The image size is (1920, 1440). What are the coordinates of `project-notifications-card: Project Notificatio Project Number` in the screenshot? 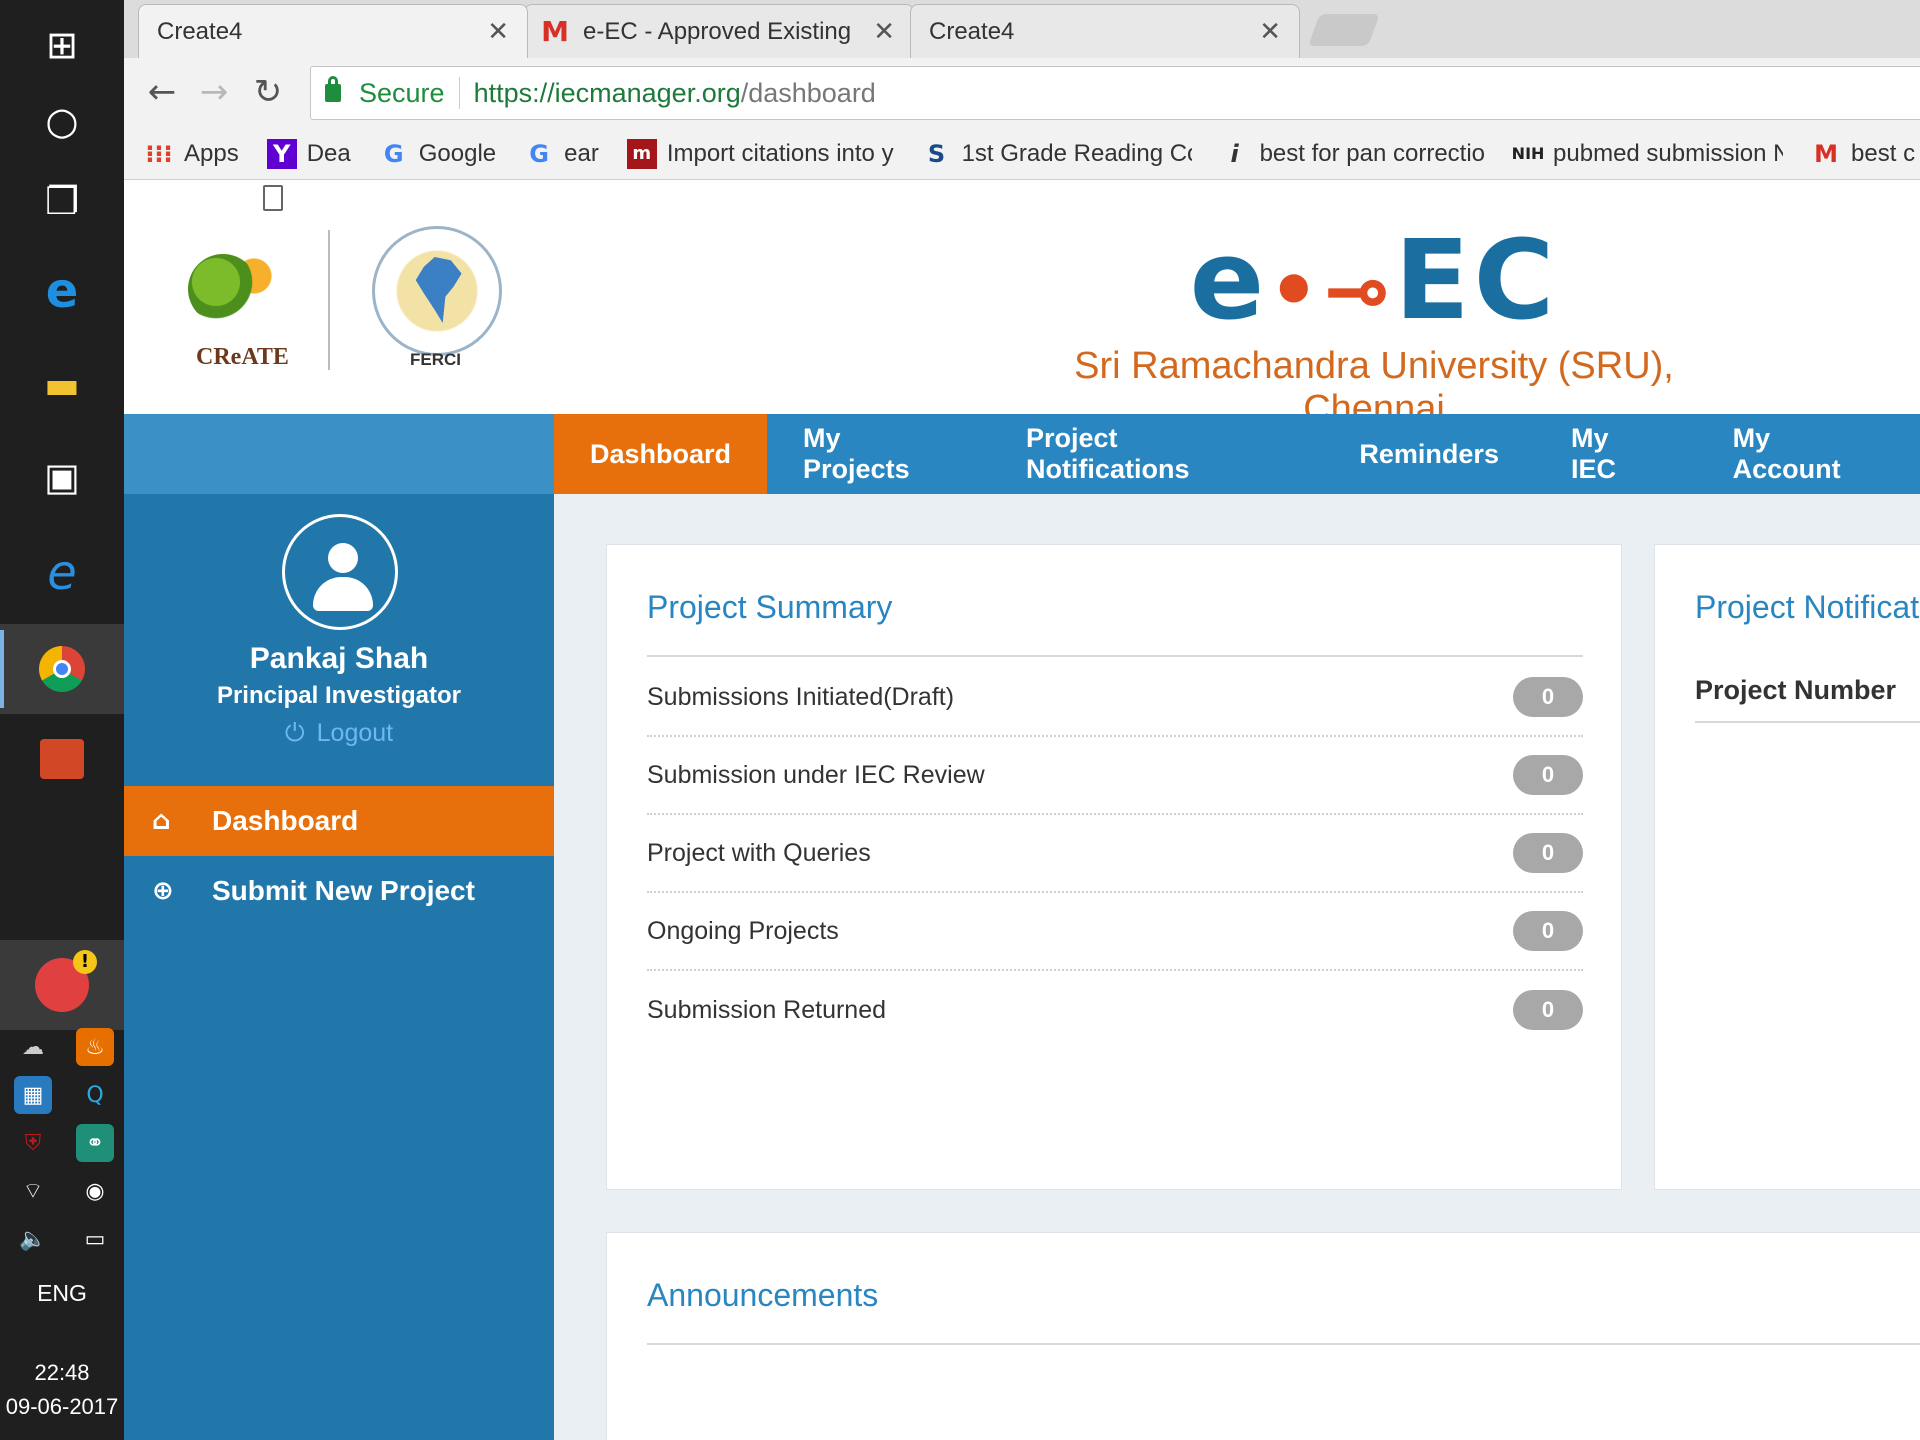 It's located at (1787, 867).